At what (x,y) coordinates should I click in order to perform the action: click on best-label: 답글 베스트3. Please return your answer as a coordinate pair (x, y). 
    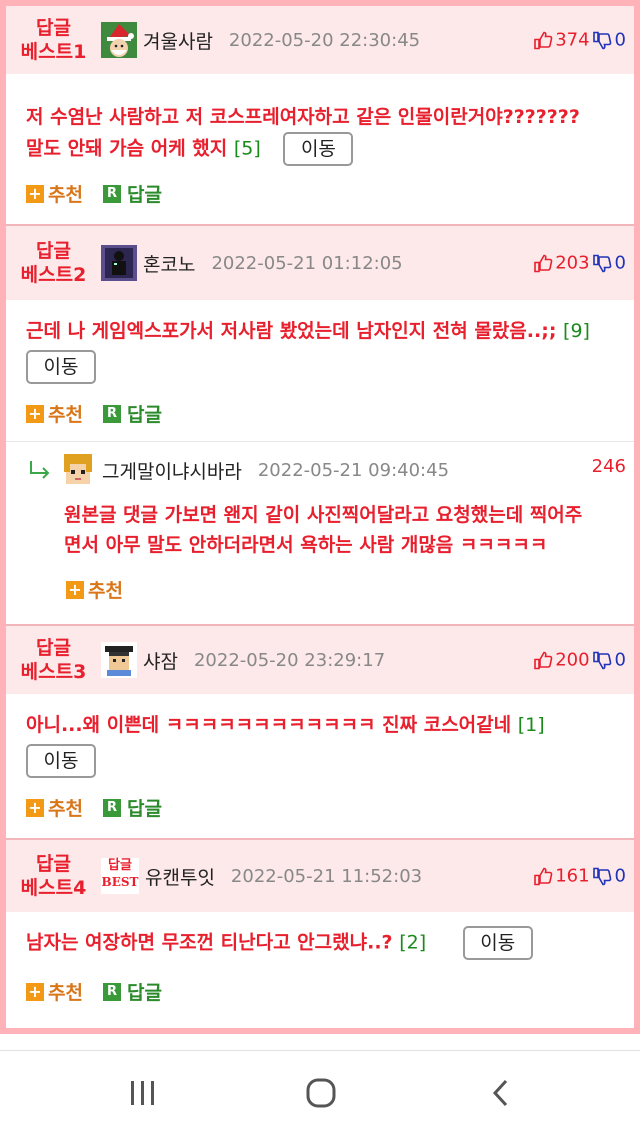
    Looking at the image, I should click on (53, 660).